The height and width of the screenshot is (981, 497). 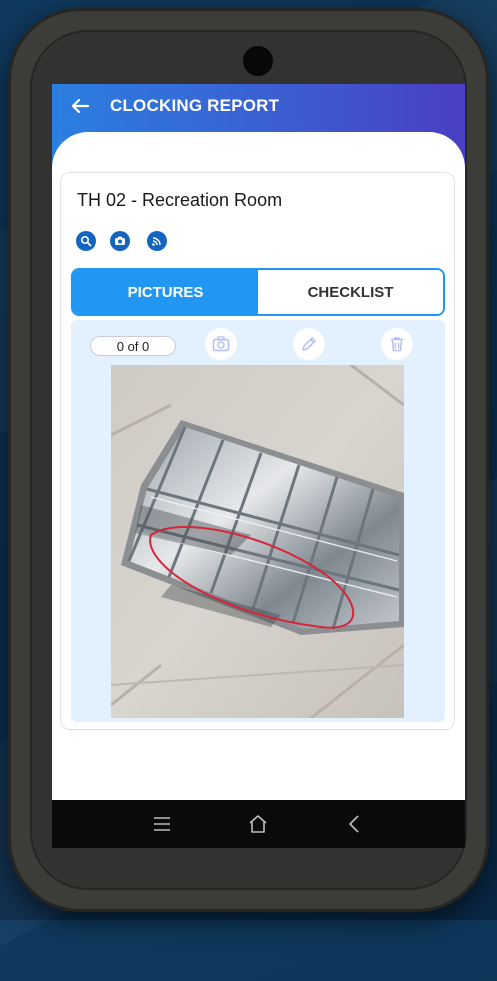 I want to click on add-photo-button, so click(x=221, y=344).